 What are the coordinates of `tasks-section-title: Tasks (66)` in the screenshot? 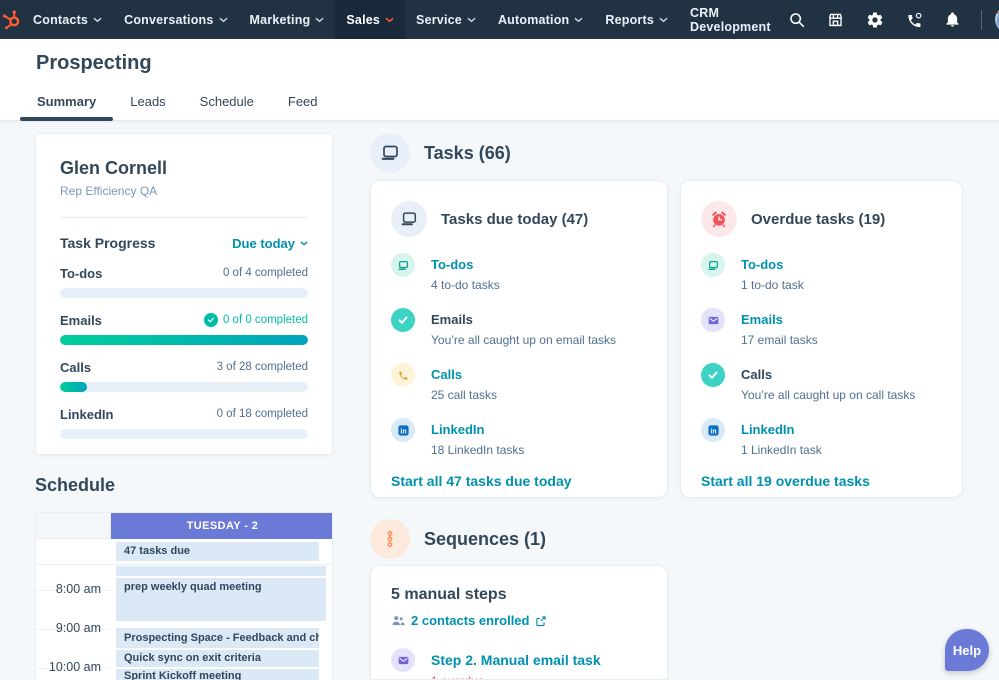 It's located at (467, 152).